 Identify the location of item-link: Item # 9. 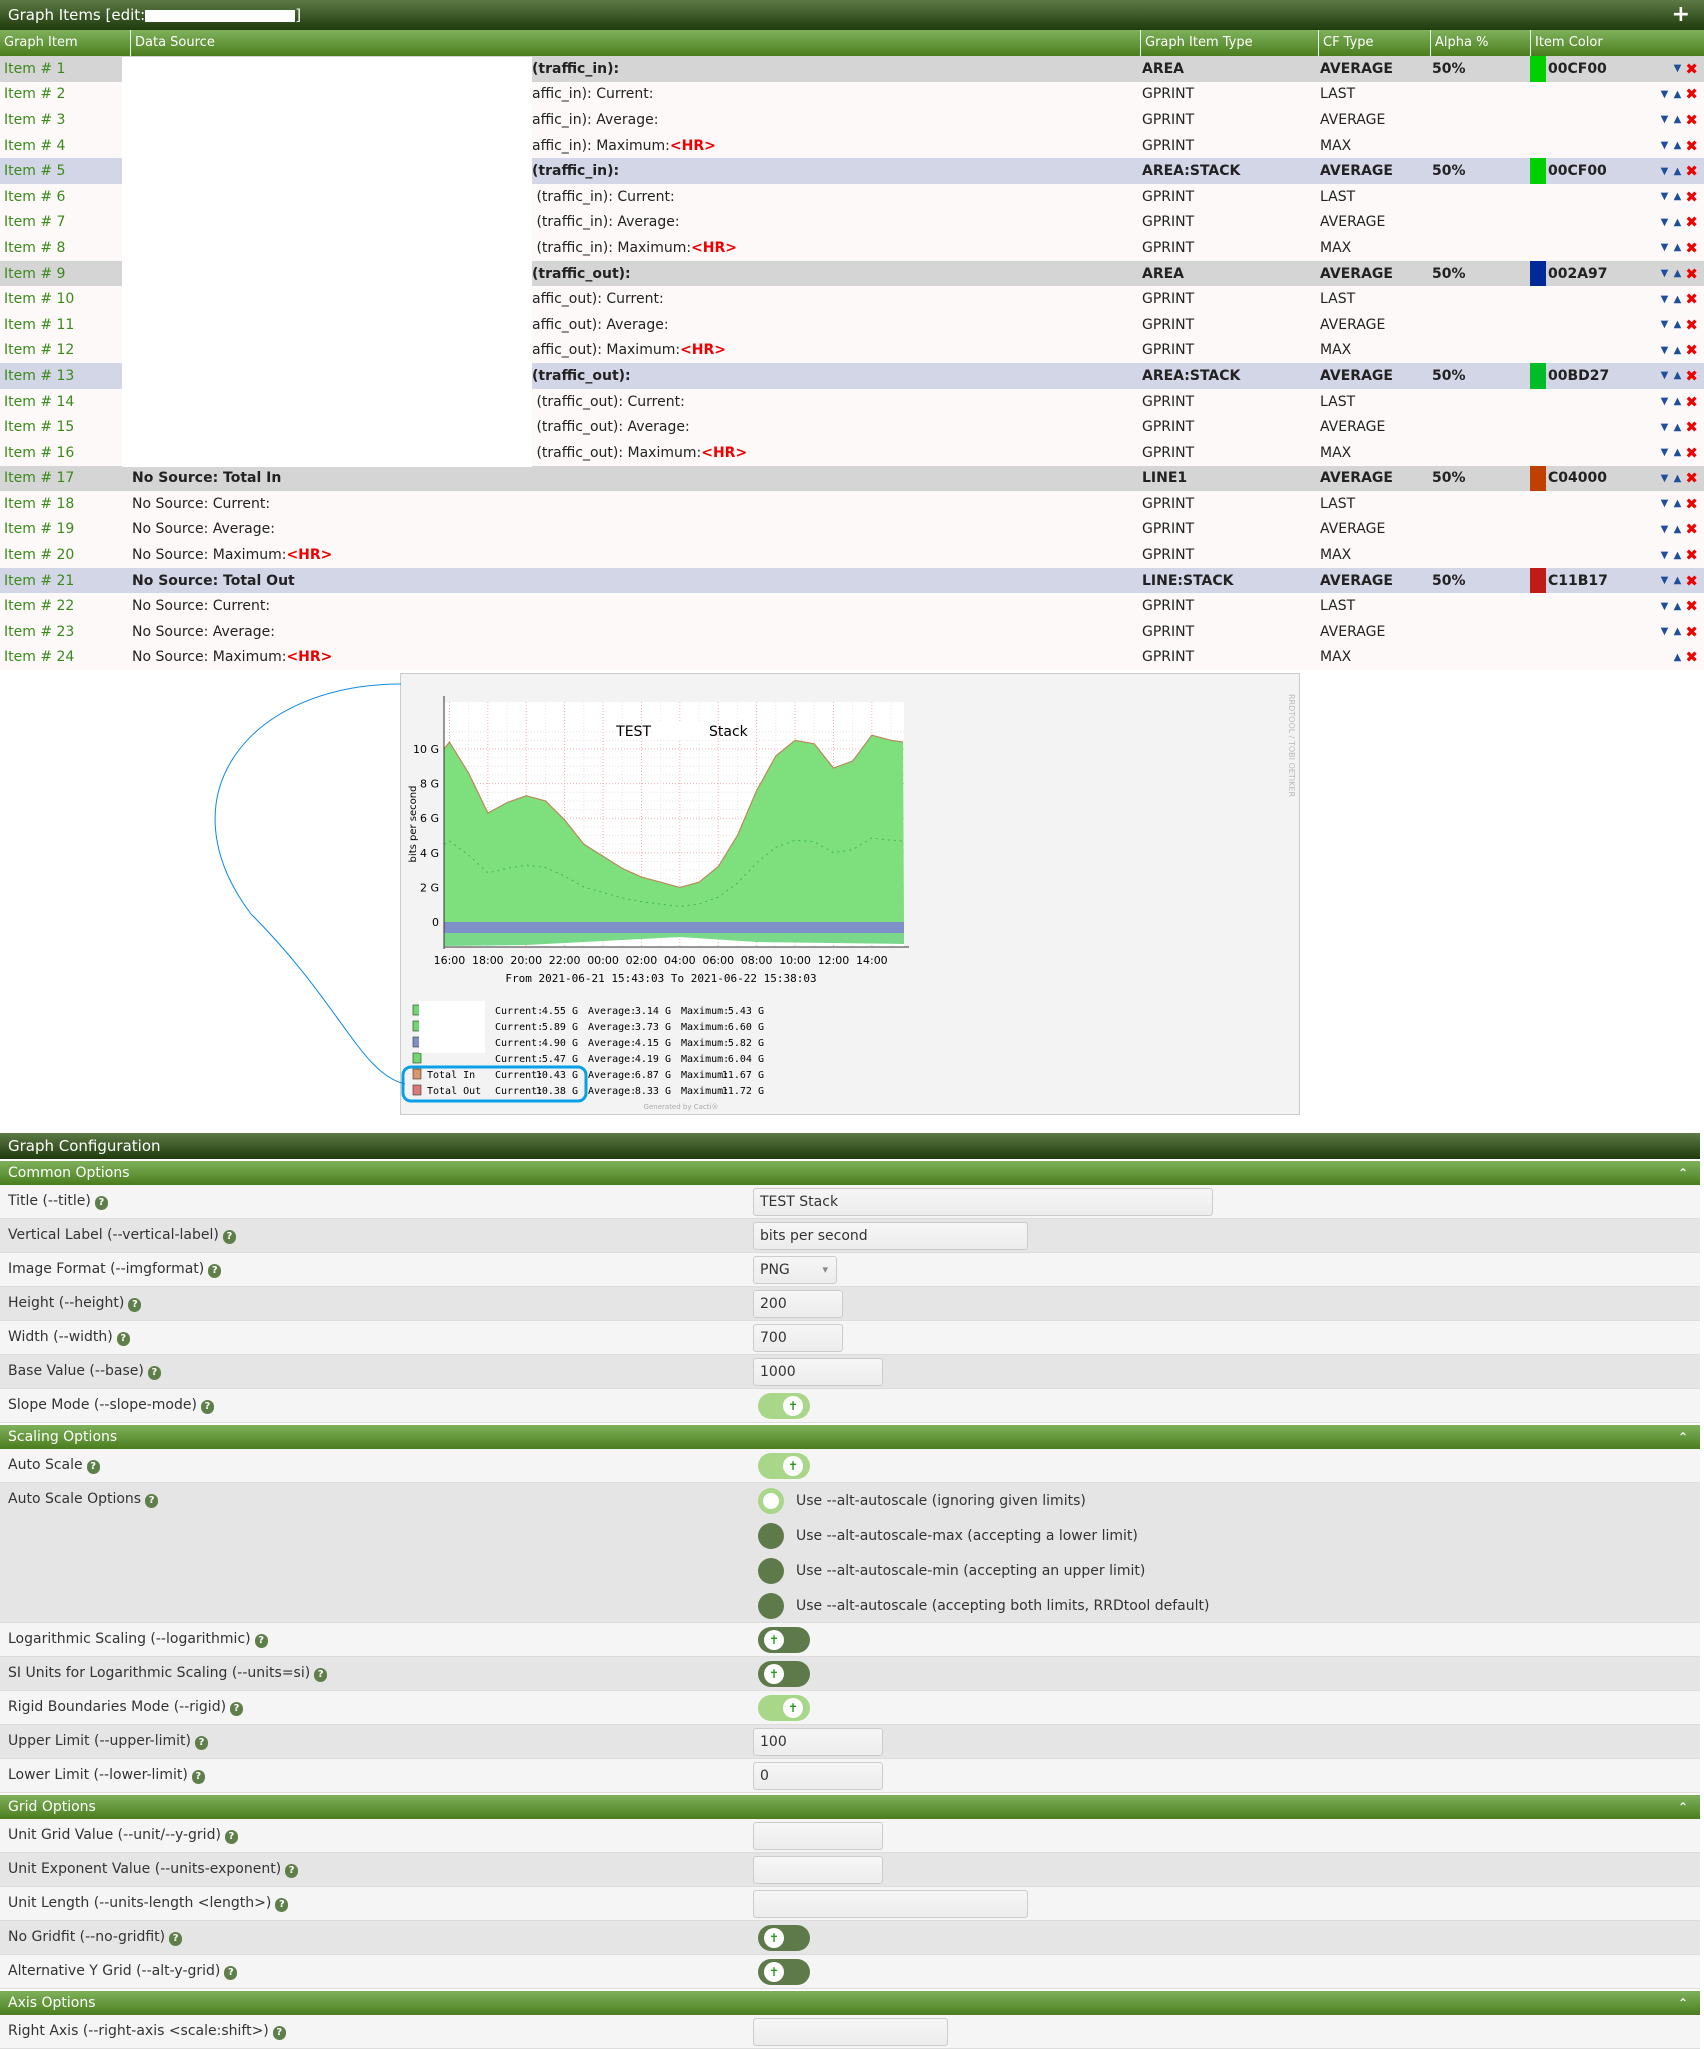
(65, 274).